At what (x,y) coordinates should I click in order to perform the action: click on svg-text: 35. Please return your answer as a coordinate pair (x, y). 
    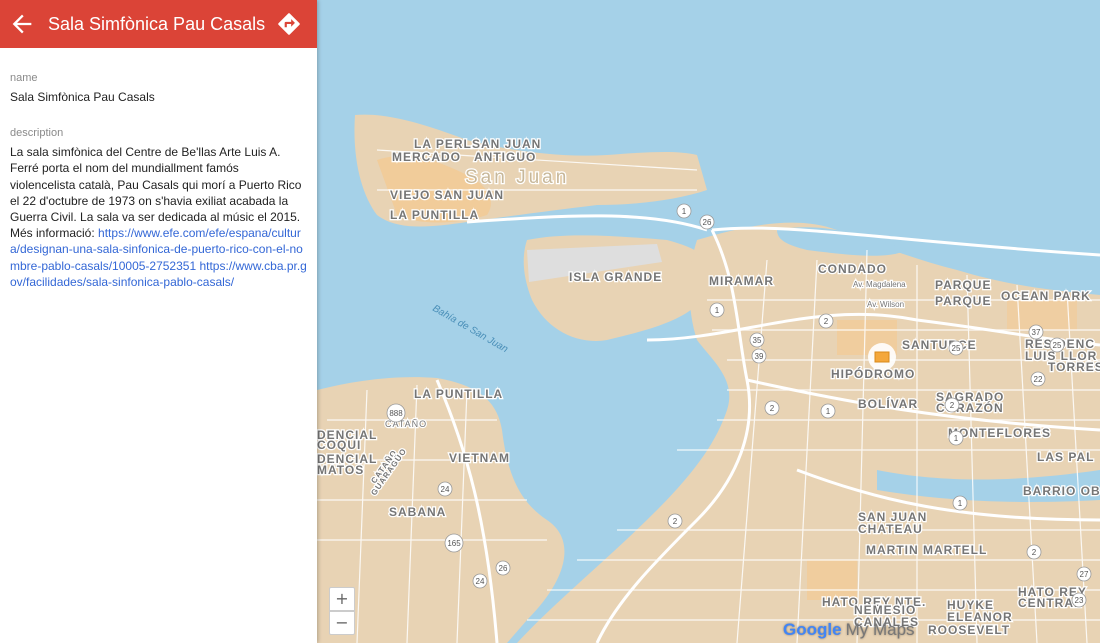
    Looking at the image, I should click on (757, 340).